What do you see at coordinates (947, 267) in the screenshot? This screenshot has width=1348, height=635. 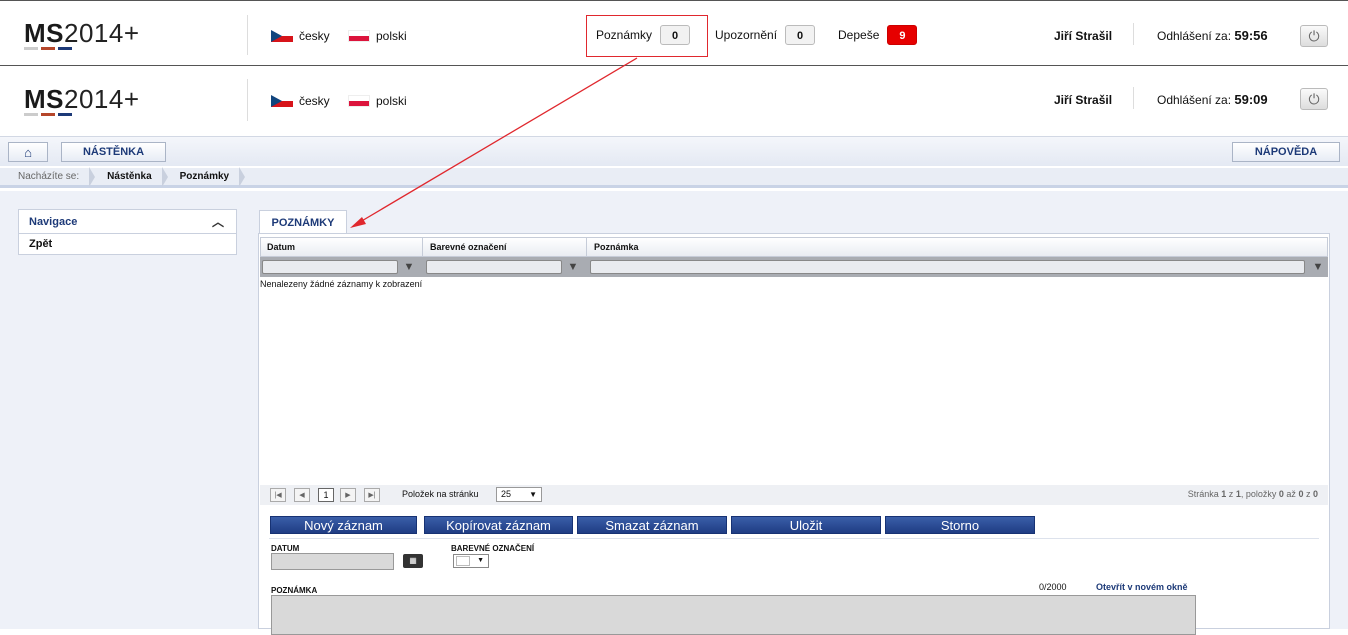 I see `filter-note-input` at bounding box center [947, 267].